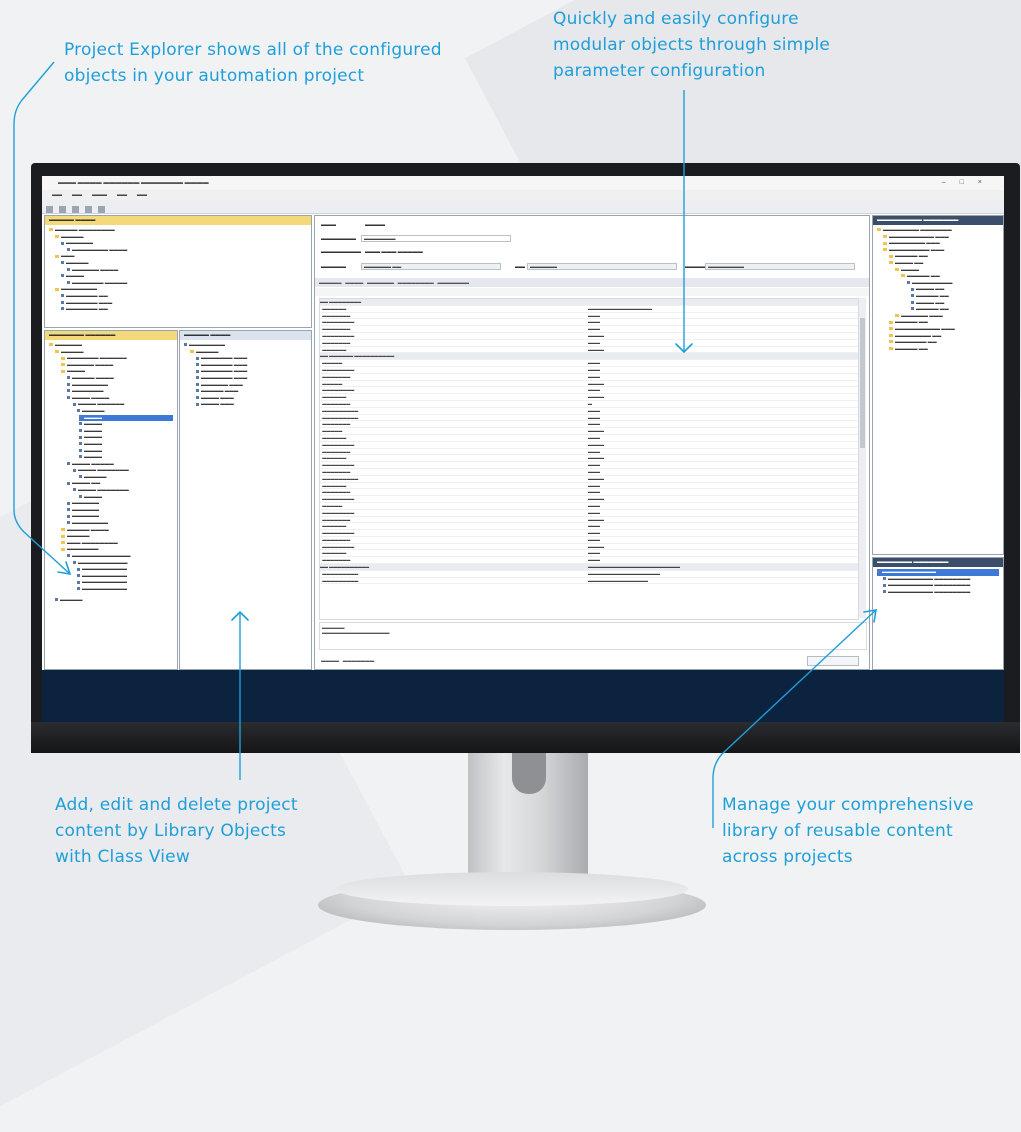 This screenshot has height=1132, width=1021. Describe the element at coordinates (42, 318) in the screenshot. I see `connector-project-explorer` at that location.